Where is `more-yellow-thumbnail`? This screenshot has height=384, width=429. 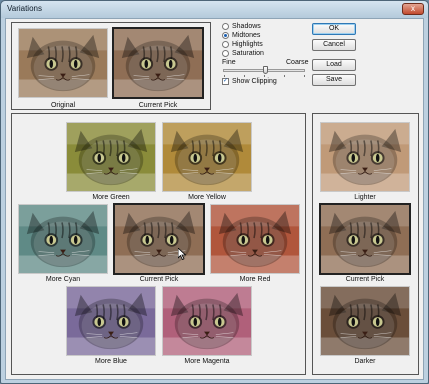
more-yellow-thumbnail is located at coordinates (207, 157).